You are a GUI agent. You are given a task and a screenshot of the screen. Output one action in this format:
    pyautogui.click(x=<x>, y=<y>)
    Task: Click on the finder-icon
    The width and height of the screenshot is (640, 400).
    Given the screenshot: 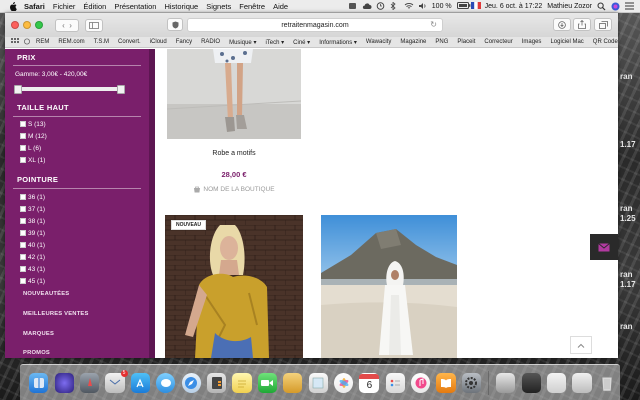 What is the action you would take?
    pyautogui.click(x=39, y=382)
    